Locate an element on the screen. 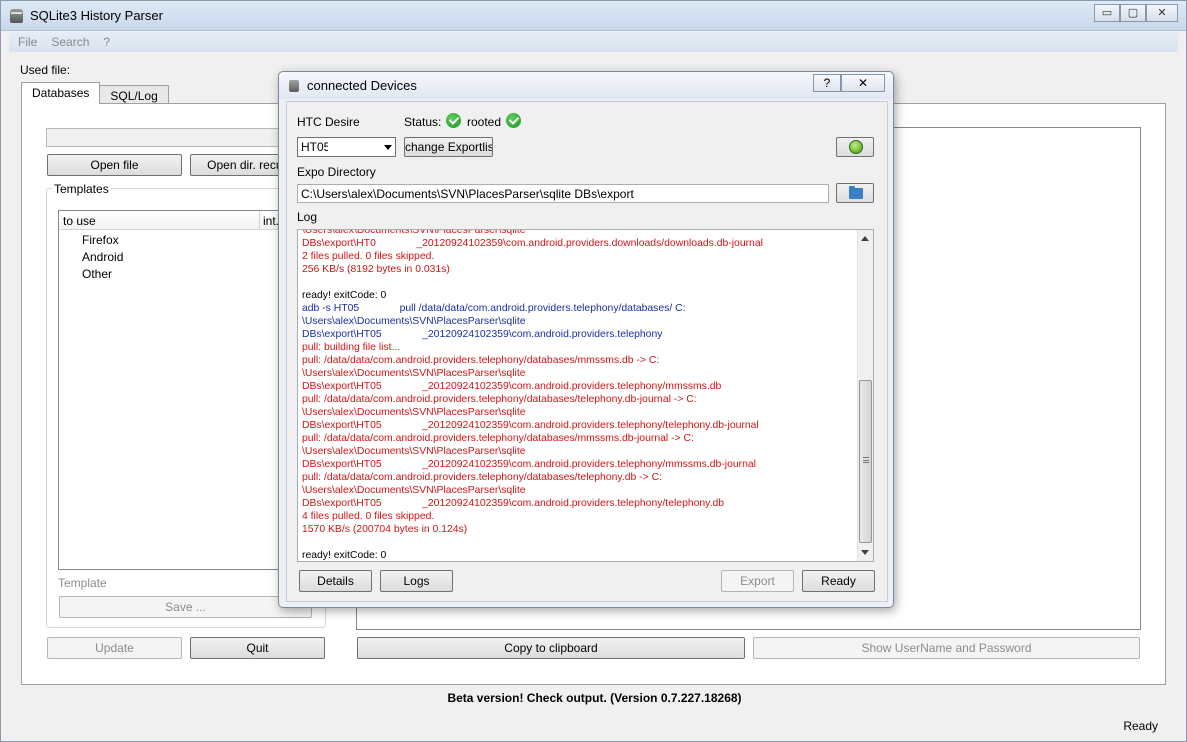  show-credentials-button: Show UserName and Password is located at coordinates (946, 648).